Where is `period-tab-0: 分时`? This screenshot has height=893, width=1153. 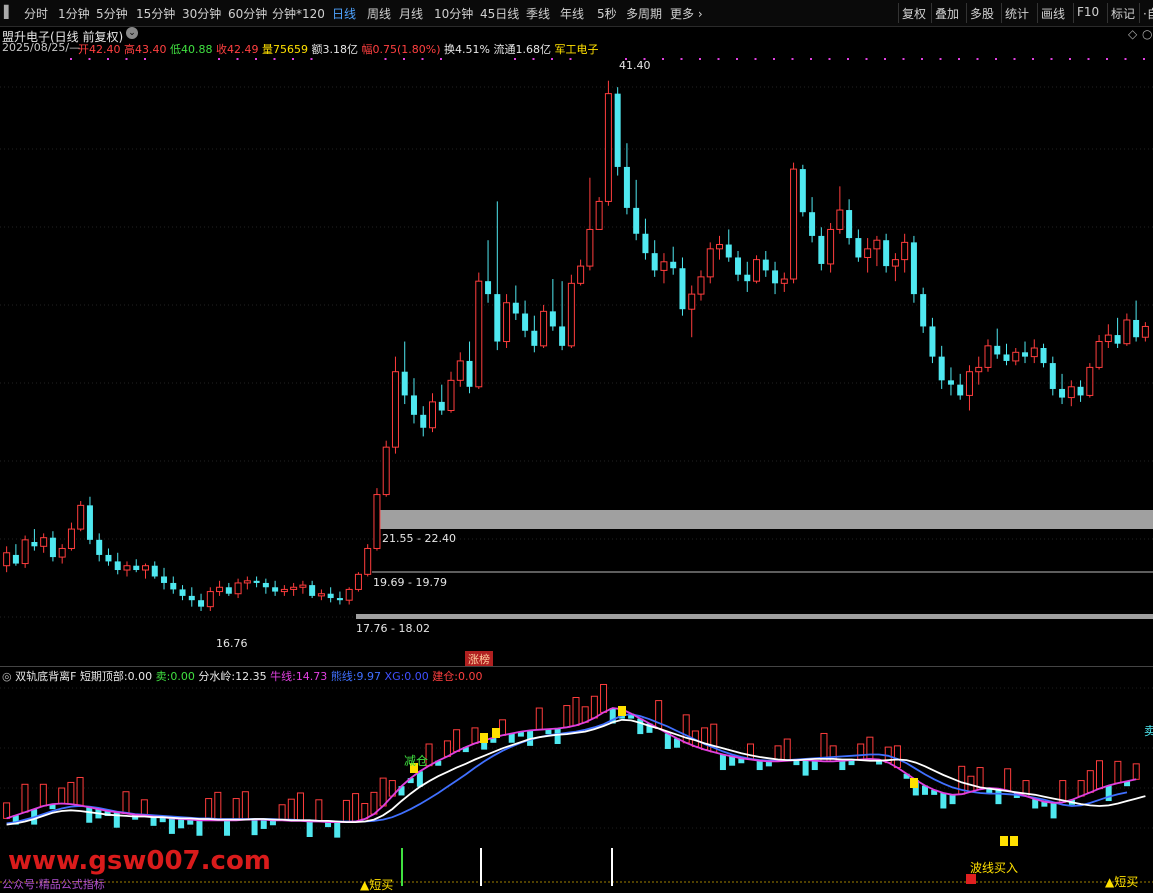
period-tab-0: 分时 is located at coordinates (36, 13).